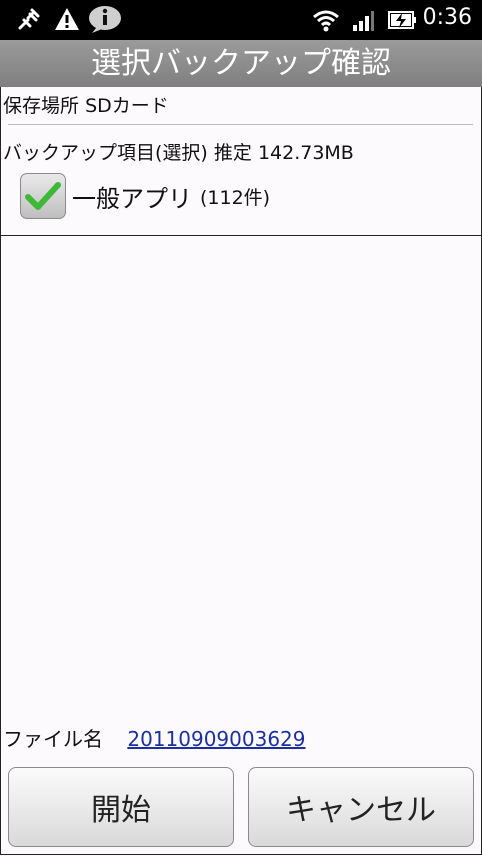 This screenshot has height=856, width=482. I want to click on backup-items-label: バックアップ項目(選択), so click(105, 153).